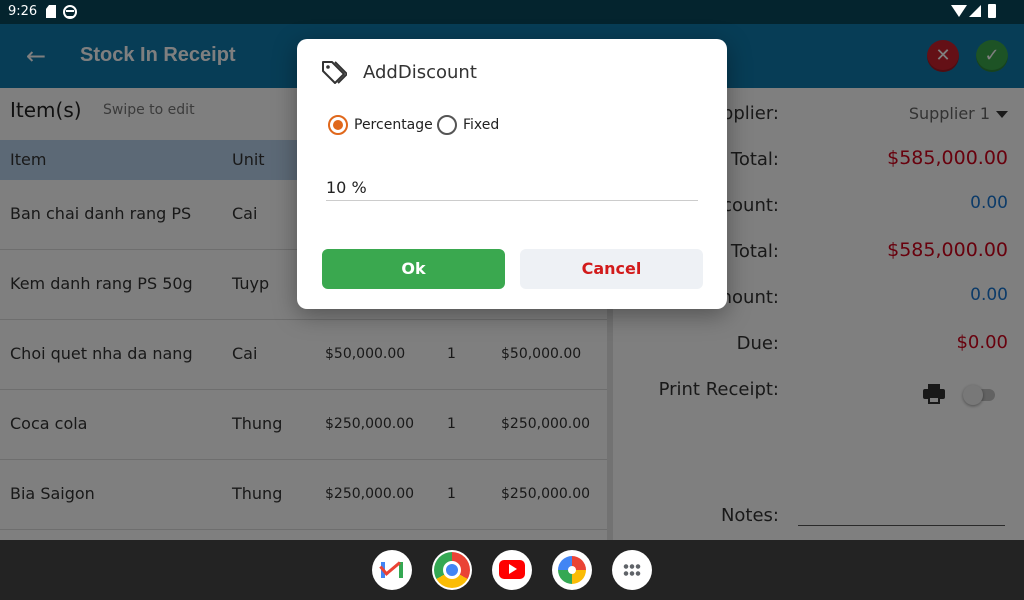 The height and width of the screenshot is (600, 1024). Describe the element at coordinates (392, 570) in the screenshot. I see `gmail-icon` at that location.